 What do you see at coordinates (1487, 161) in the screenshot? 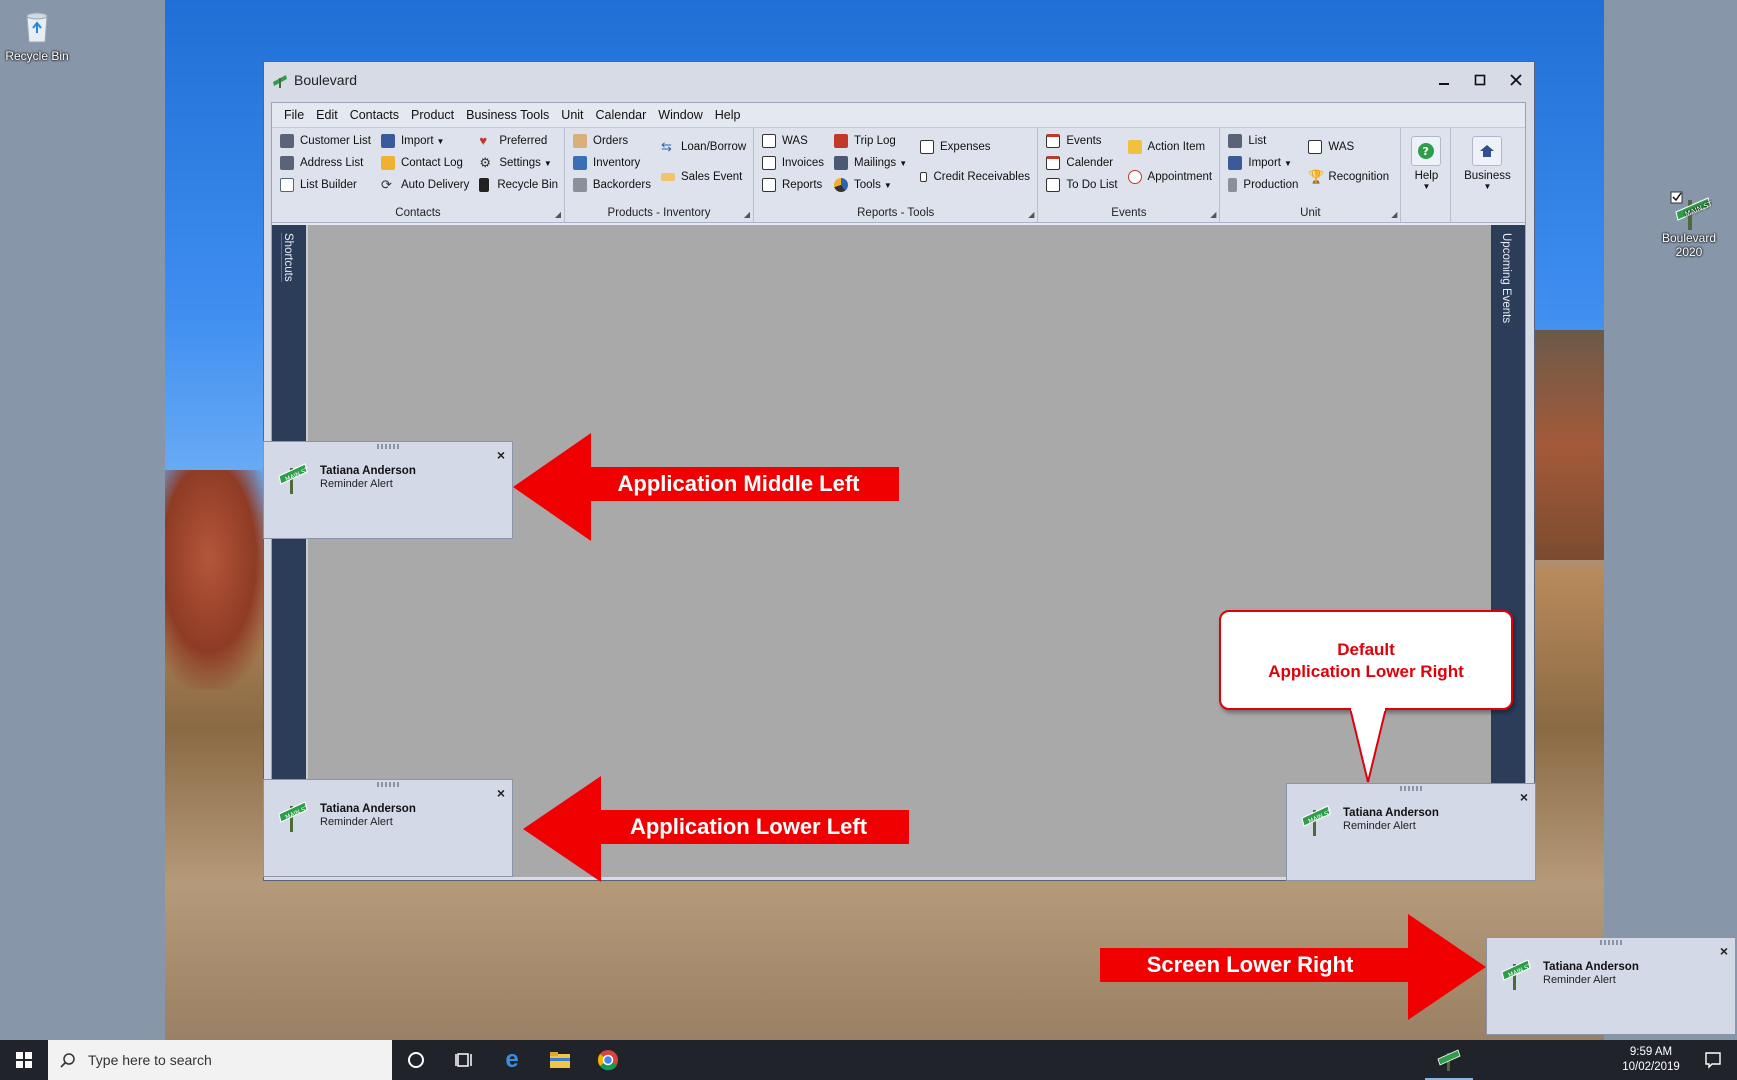
I see `business-button: Business ▼` at bounding box center [1487, 161].